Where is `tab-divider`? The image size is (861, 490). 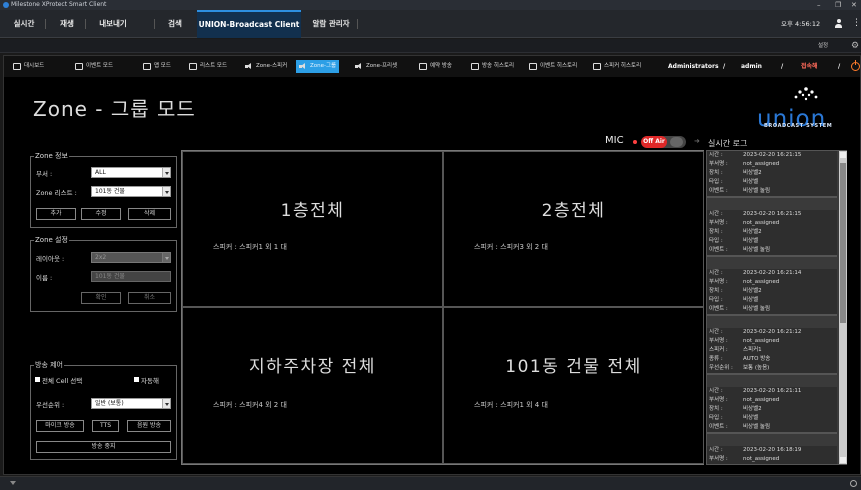
tab-divider is located at coordinates (154, 24).